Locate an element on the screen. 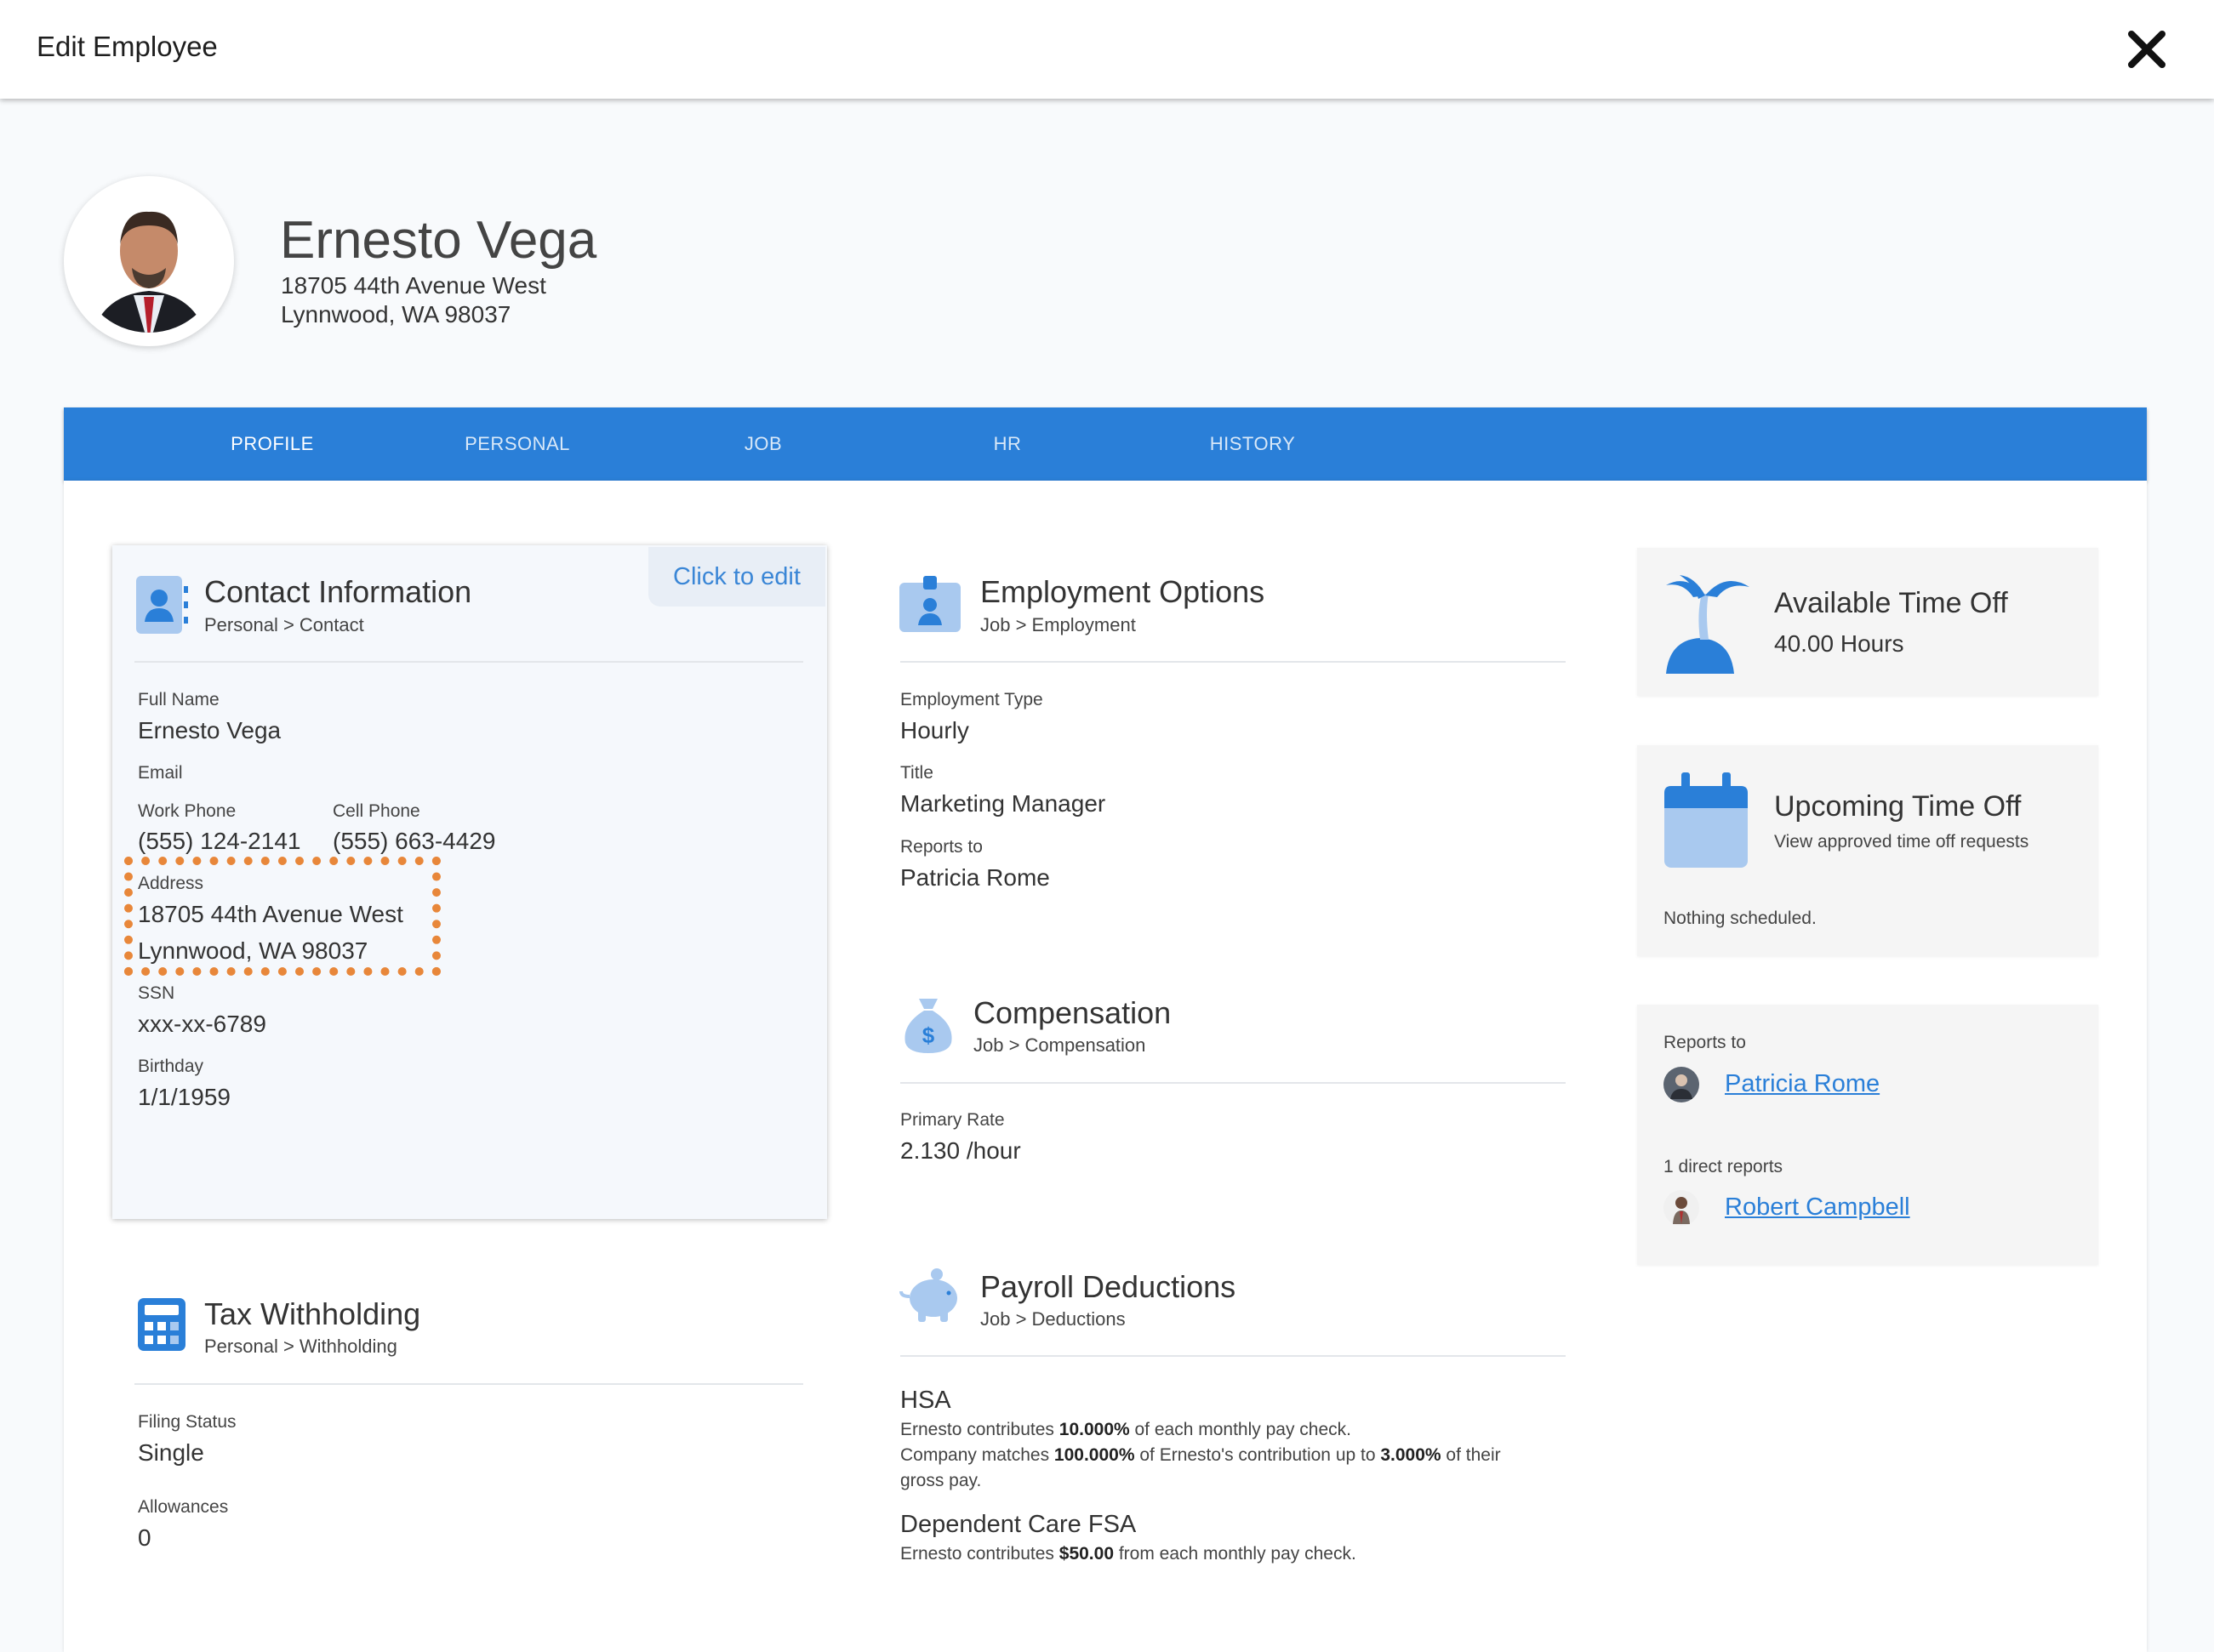 Image resolution: width=2214 pixels, height=1652 pixels. contact-title: Contact Information is located at coordinates (338, 591).